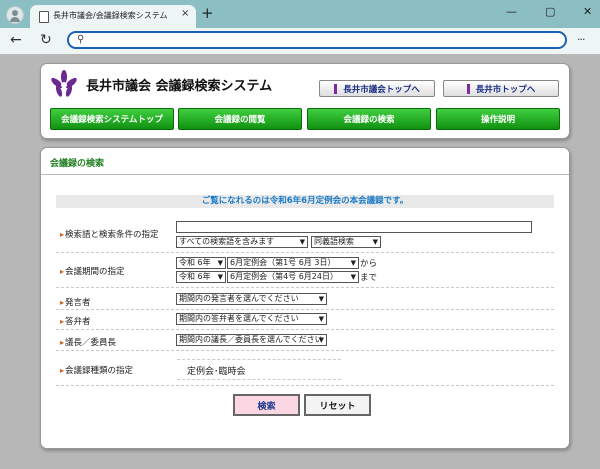  Describe the element at coordinates (300, 14) in the screenshot. I see `browser-tab-bar: 長井市議会/会議録検索システム × + — ▢ ✕` at that location.